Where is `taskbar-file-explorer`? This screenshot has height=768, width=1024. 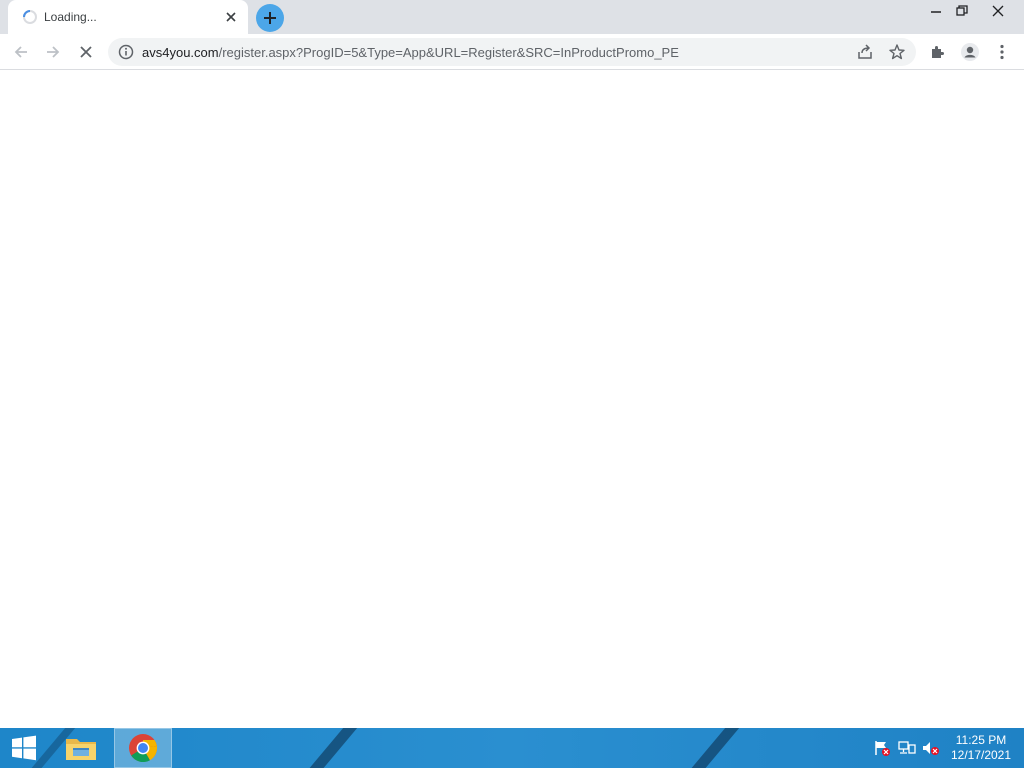
taskbar-file-explorer is located at coordinates (81, 748).